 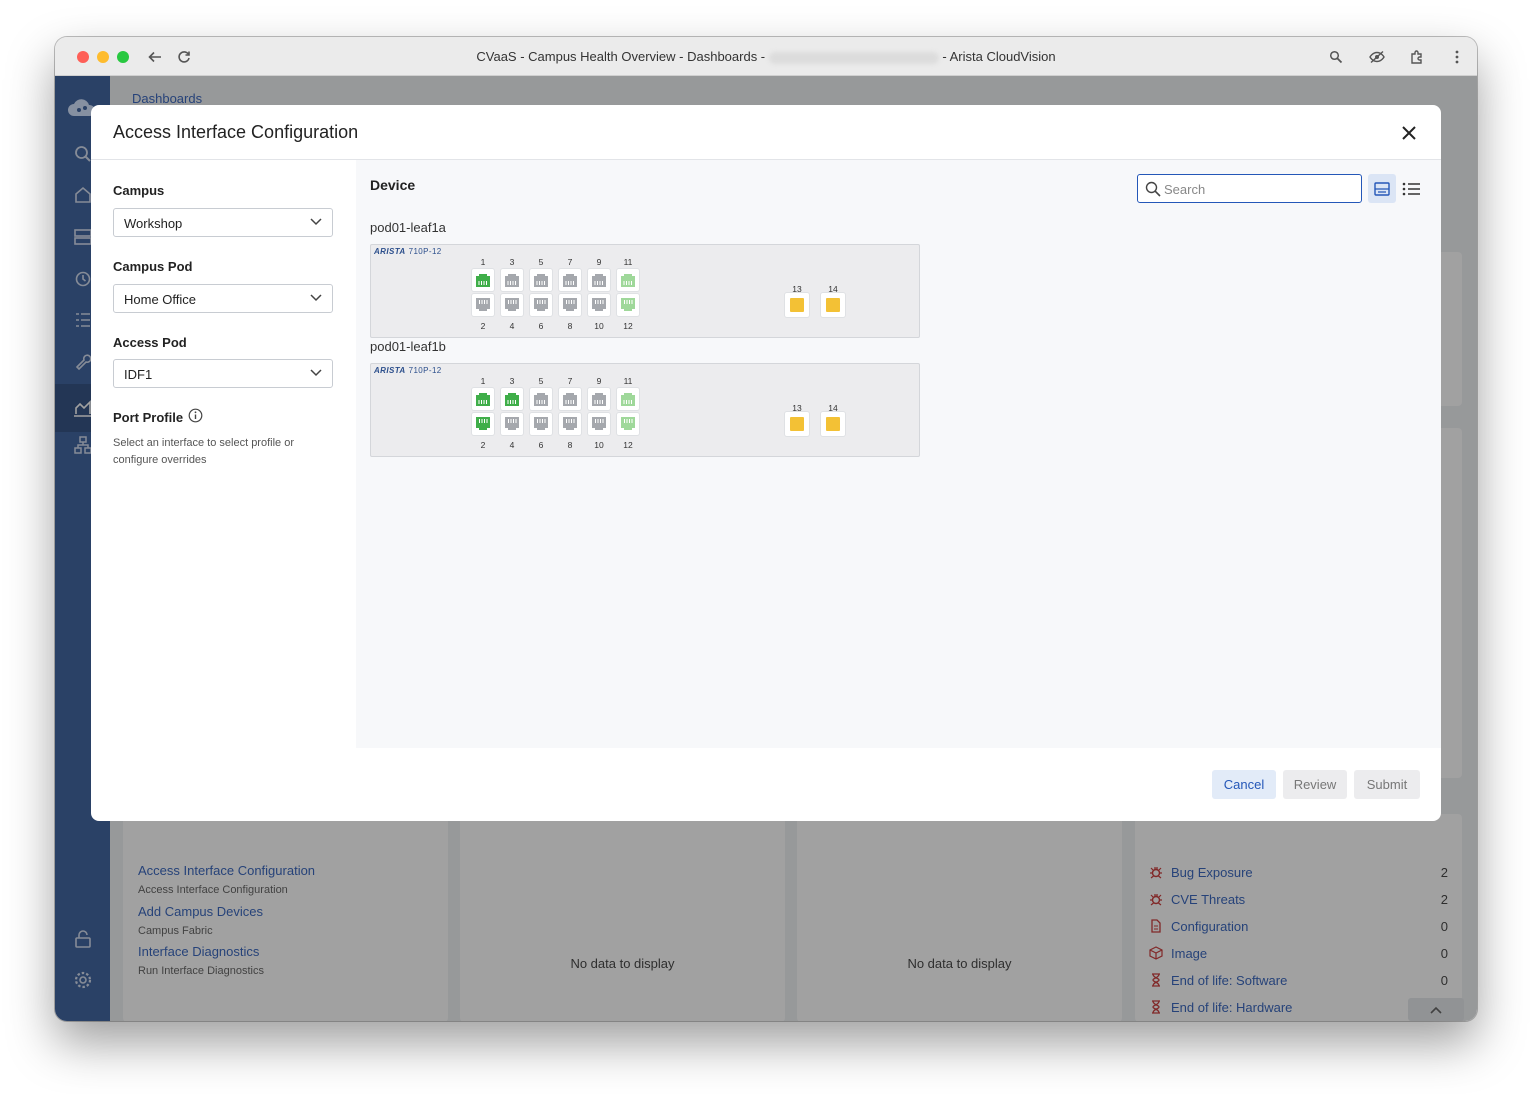 I want to click on modal-footer: Cancel Review Submit, so click(x=766, y=784).